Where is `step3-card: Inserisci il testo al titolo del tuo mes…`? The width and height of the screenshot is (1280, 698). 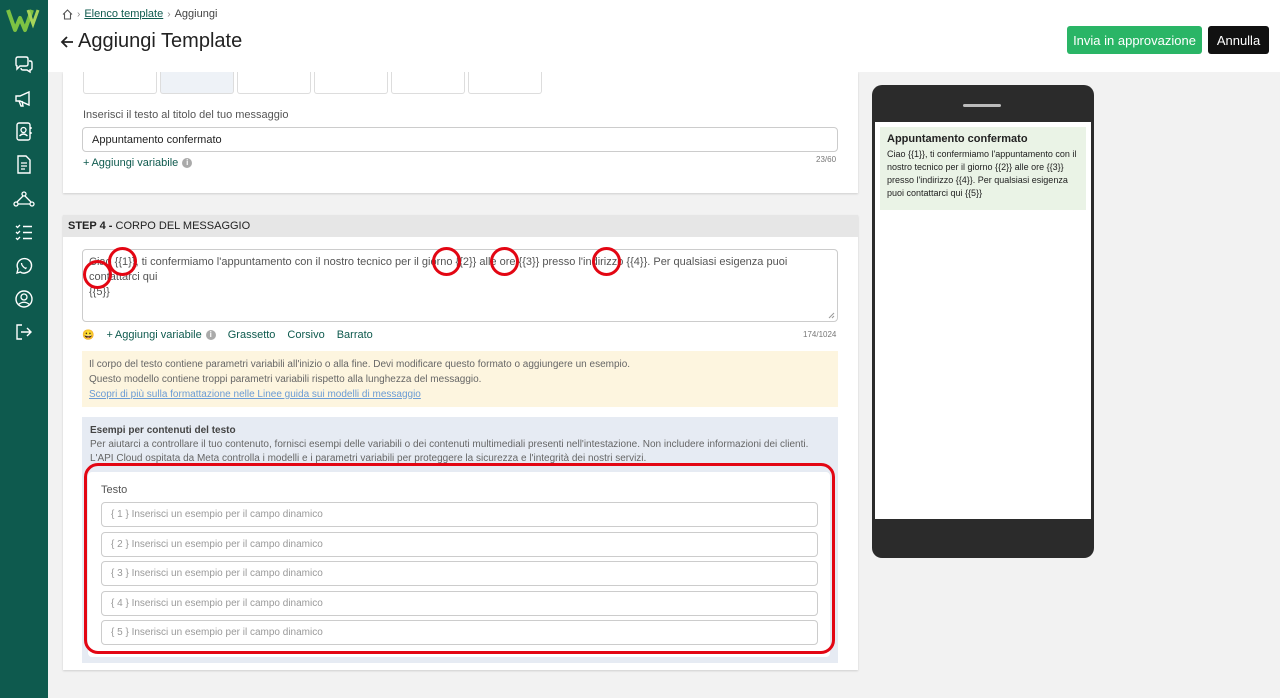 step3-card: Inserisci il testo al titolo del tuo mes… is located at coordinates (460, 132).